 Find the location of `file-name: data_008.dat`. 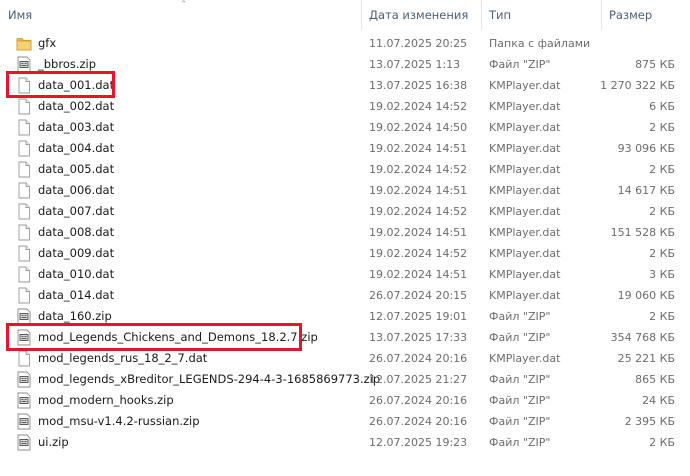

file-name: data_008.dat is located at coordinates (76, 232).